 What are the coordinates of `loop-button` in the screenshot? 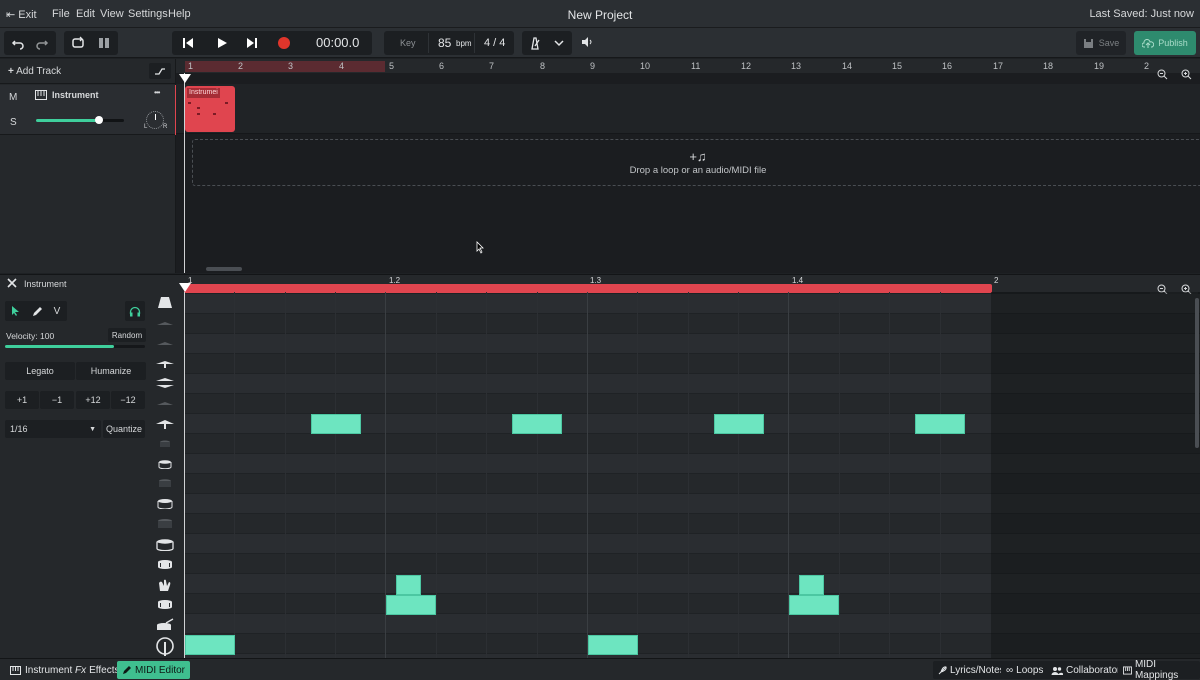 It's located at (78, 43).